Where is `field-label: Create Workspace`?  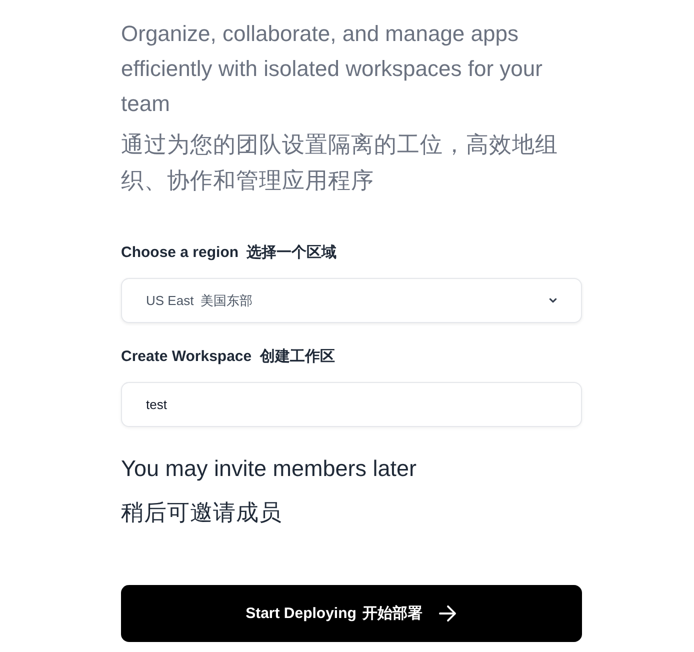 field-label: Create Workspace is located at coordinates (186, 356).